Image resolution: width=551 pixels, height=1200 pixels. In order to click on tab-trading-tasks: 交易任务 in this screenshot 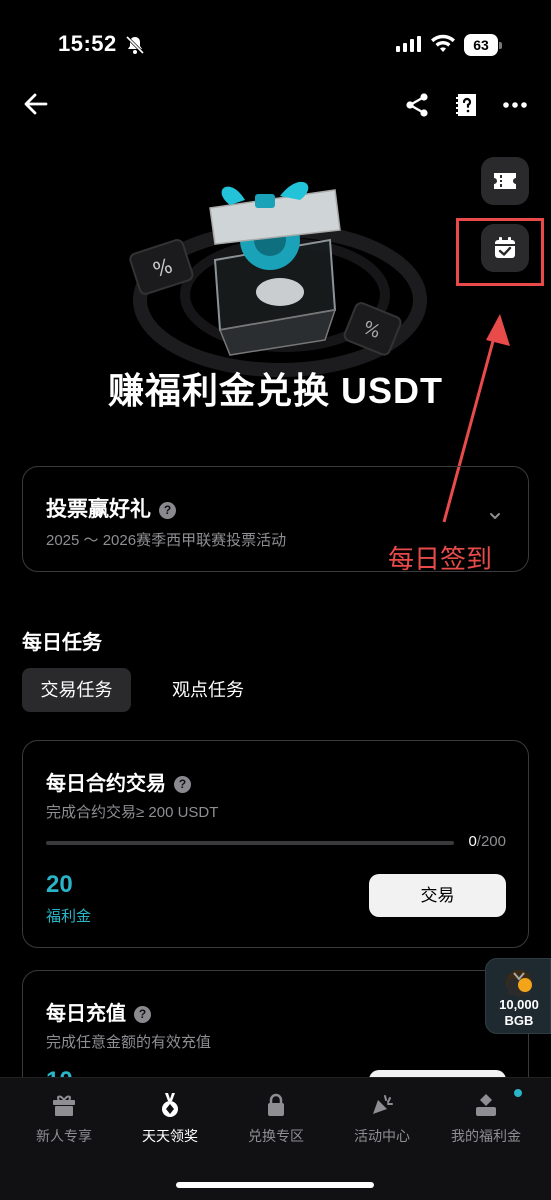, I will do `click(76, 690)`.